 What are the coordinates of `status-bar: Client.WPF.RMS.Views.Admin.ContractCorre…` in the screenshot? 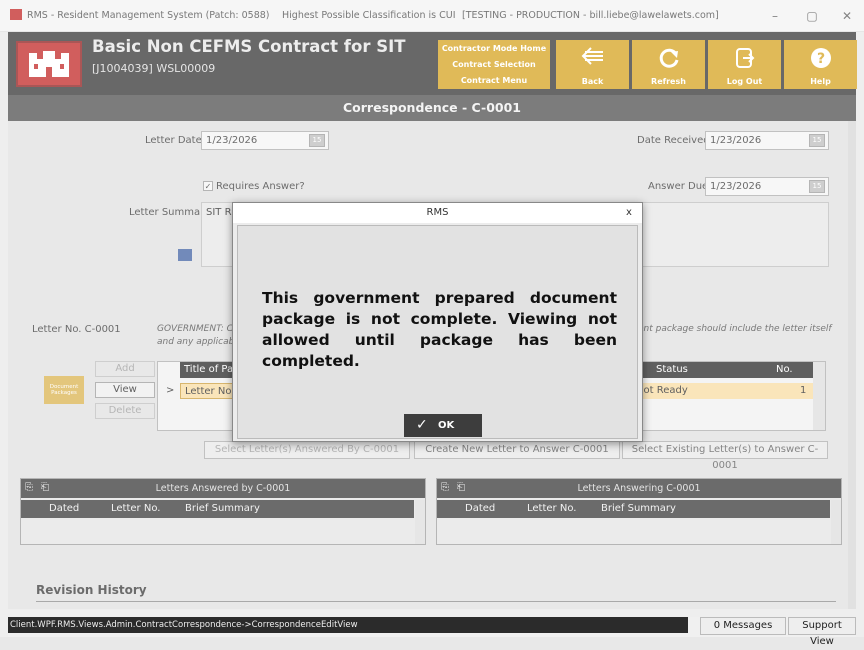 It's located at (432, 632).